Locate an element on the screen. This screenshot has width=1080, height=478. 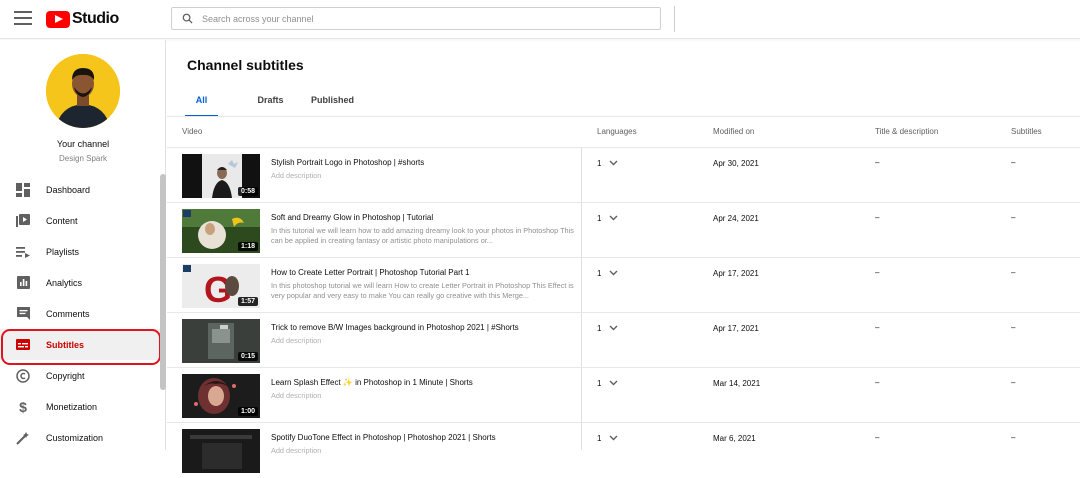
copyright-icon is located at coordinates (23, 376).